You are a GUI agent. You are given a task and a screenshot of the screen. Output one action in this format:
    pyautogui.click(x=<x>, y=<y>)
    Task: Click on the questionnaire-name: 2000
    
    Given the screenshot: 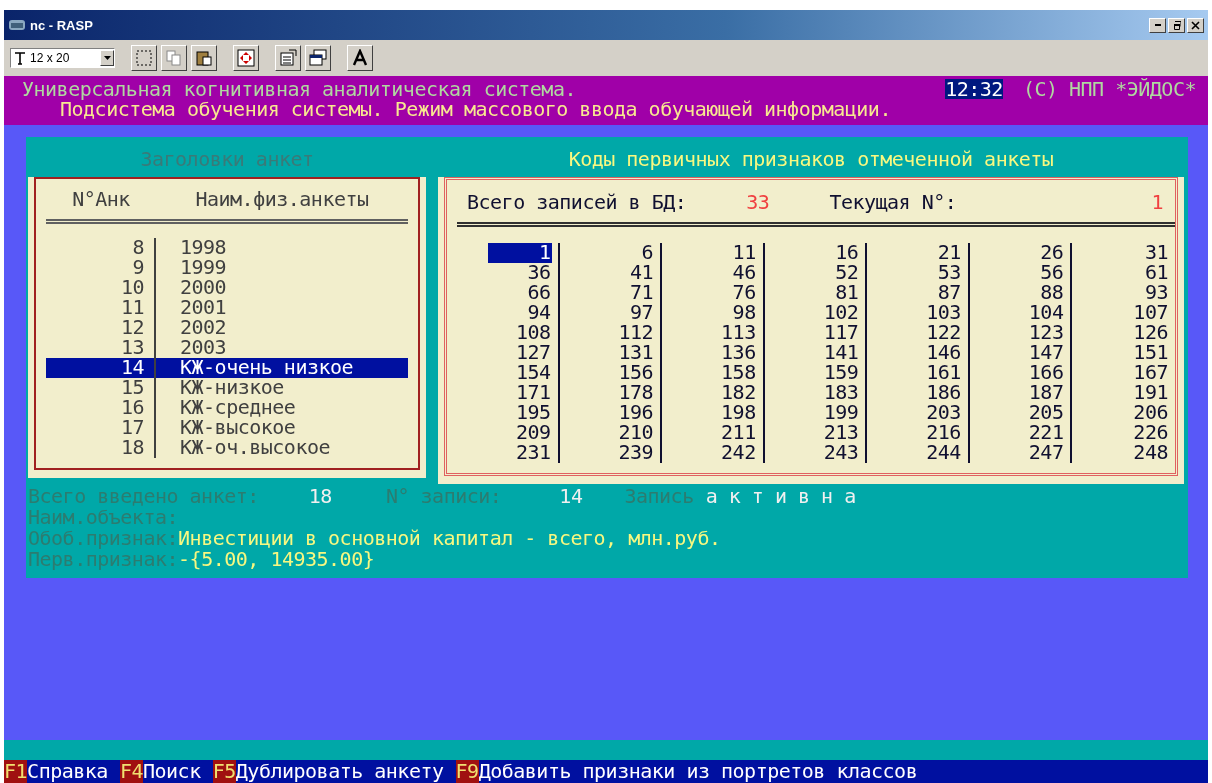 What is the action you would take?
    pyautogui.click(x=282, y=288)
    